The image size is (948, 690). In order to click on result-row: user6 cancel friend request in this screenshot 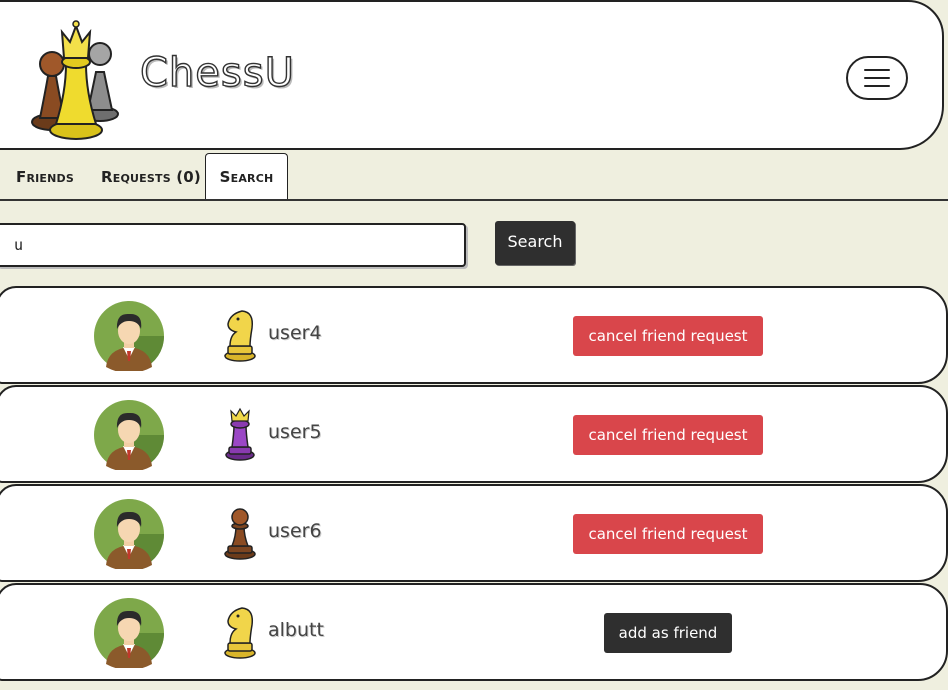, I will do `click(474, 533)`.